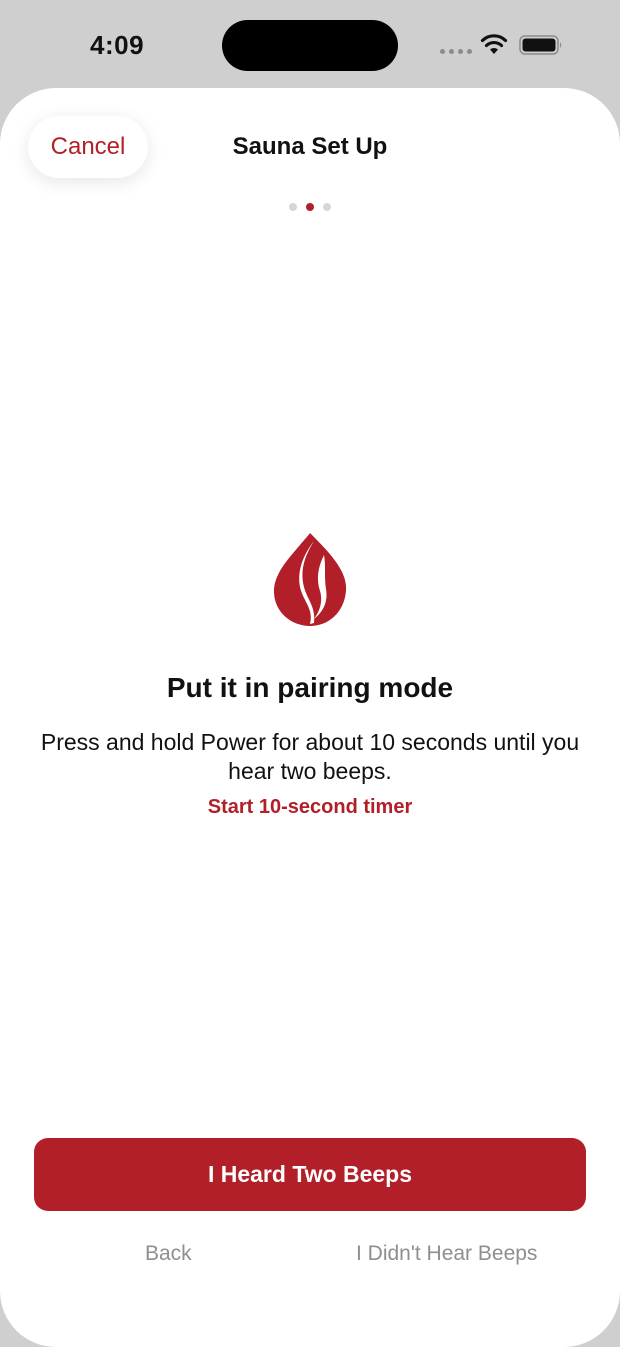 The width and height of the screenshot is (620, 1347). I want to click on page-dot-2-active, so click(310, 207).